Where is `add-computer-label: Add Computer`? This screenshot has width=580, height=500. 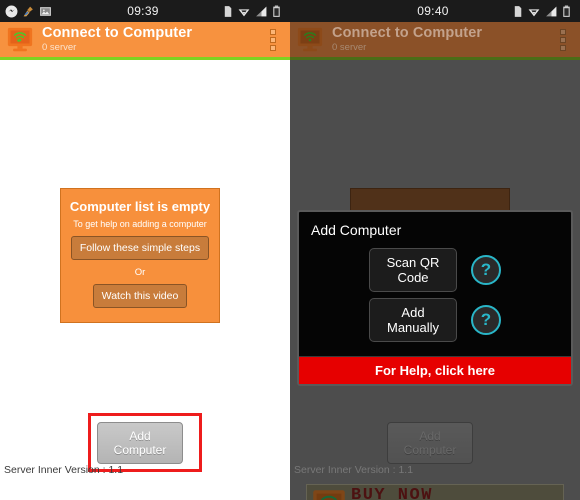 add-computer-label: Add Computer is located at coordinates (140, 443).